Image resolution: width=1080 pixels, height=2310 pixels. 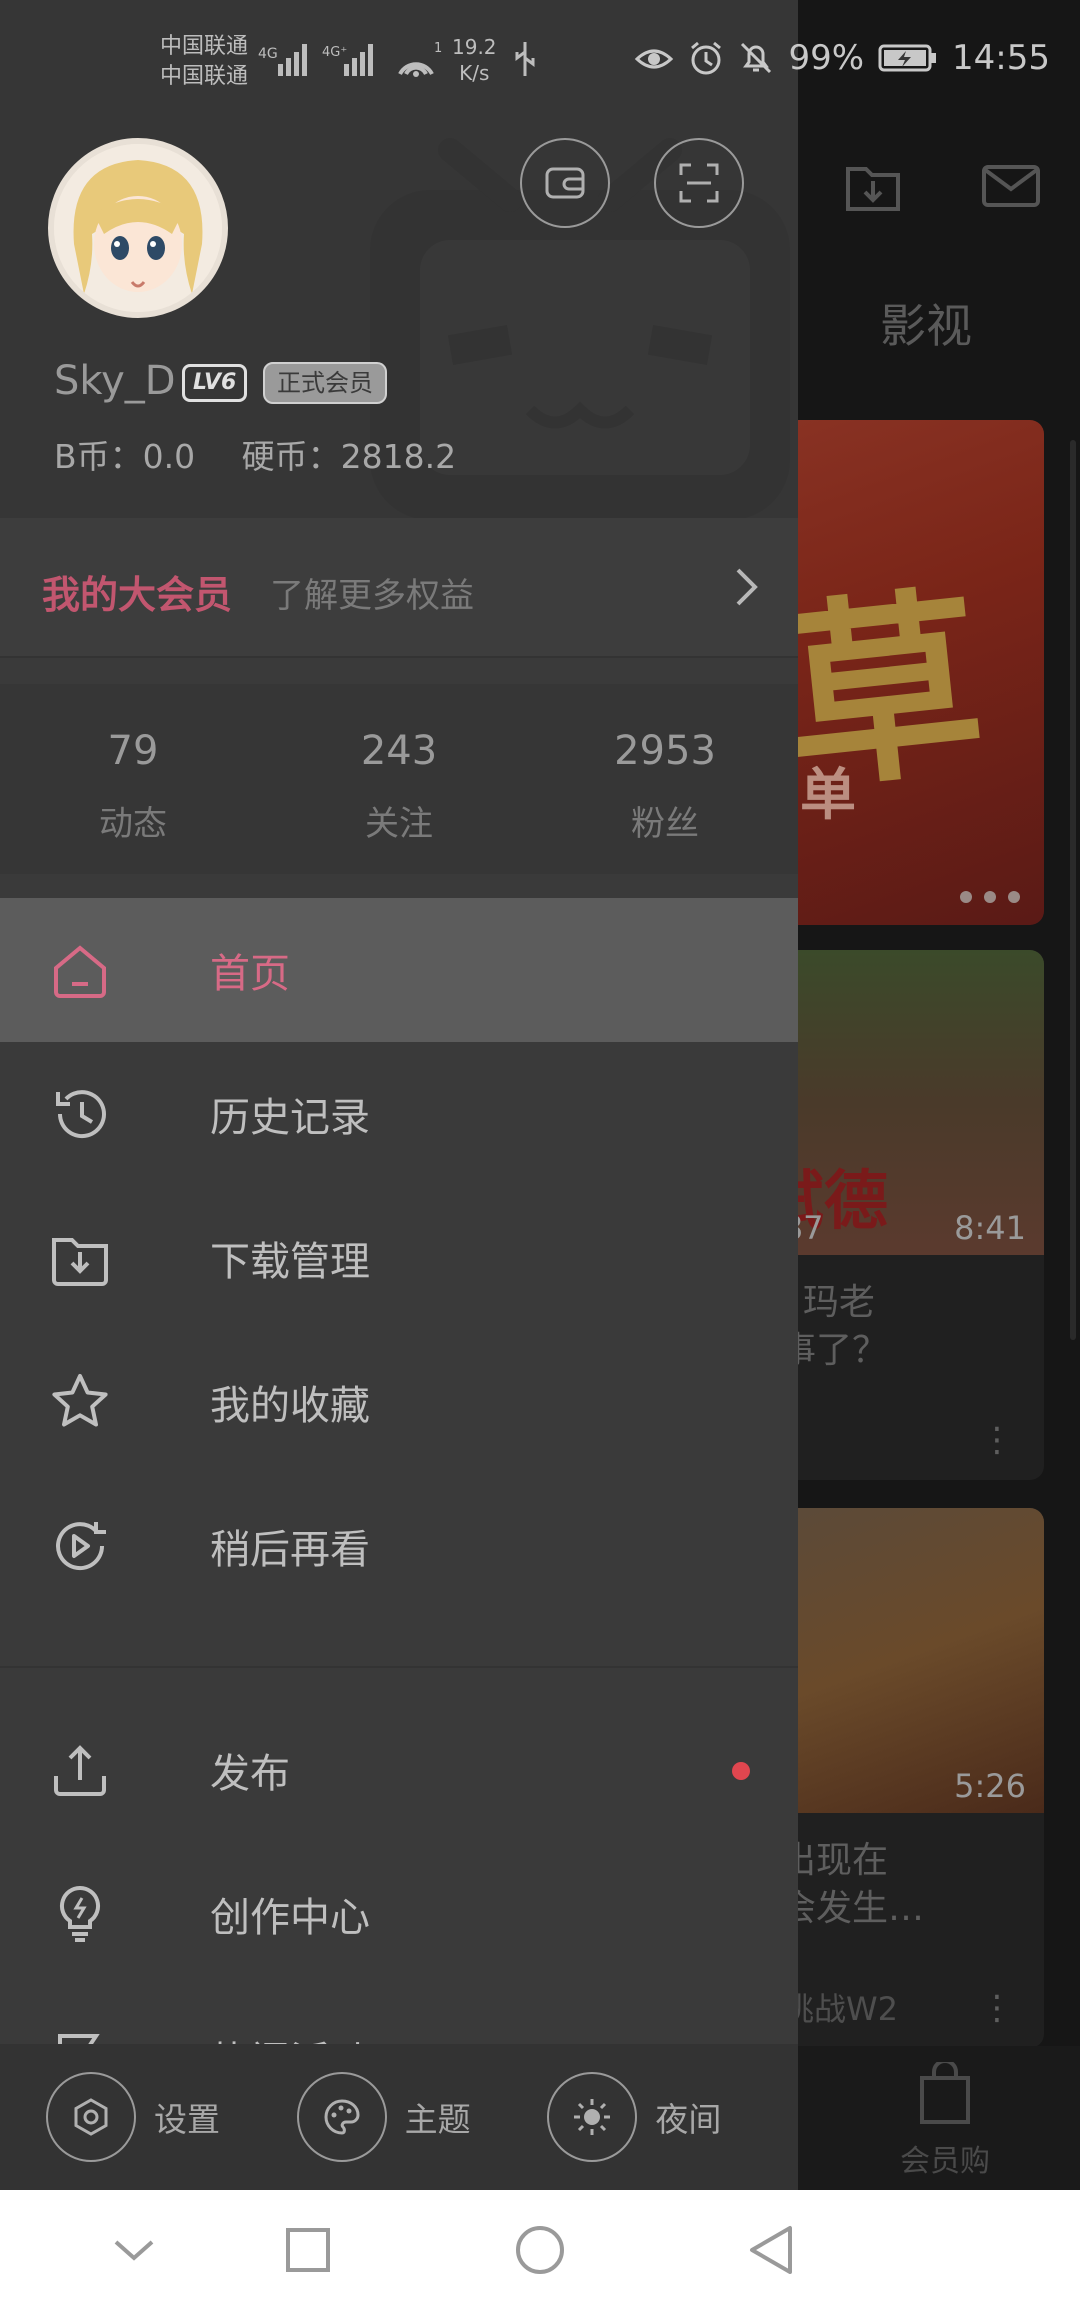 I want to click on mail-icon, so click(x=1011, y=186).